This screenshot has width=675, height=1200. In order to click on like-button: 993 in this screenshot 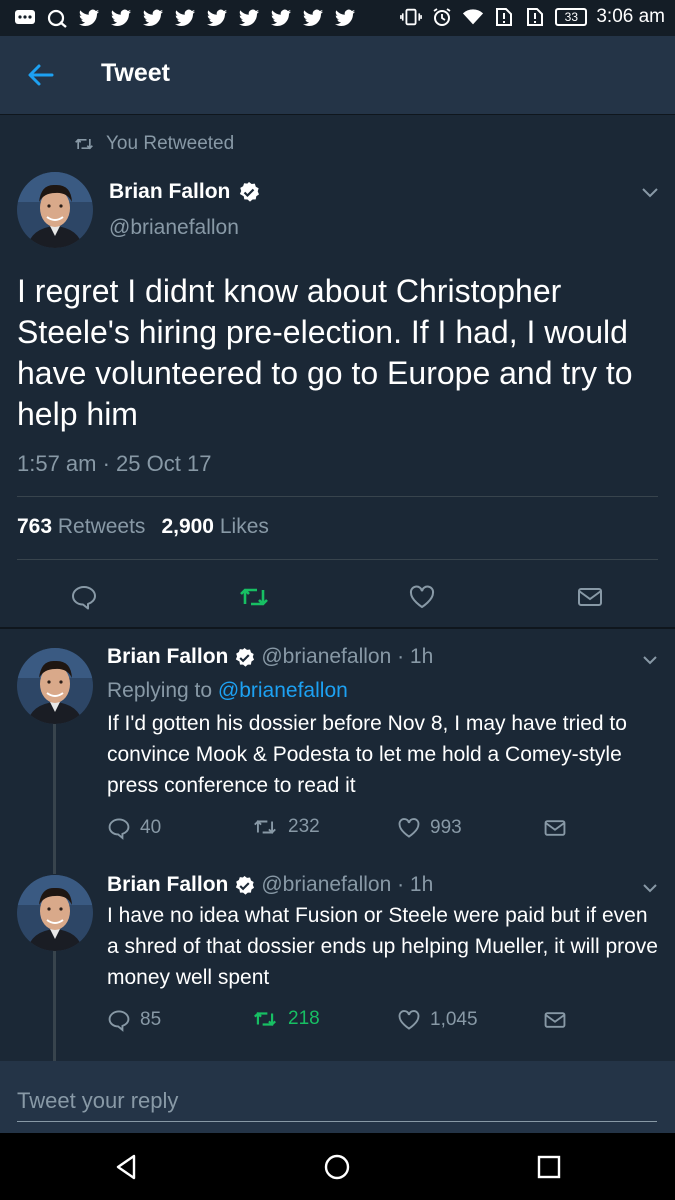, I will do `click(429, 828)`.